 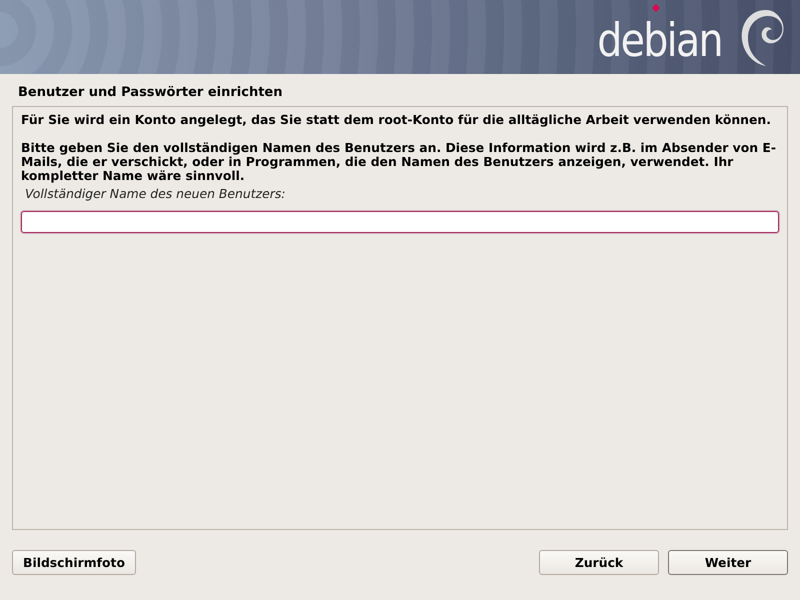 I want to click on logo-text: debian, so click(x=659, y=40).